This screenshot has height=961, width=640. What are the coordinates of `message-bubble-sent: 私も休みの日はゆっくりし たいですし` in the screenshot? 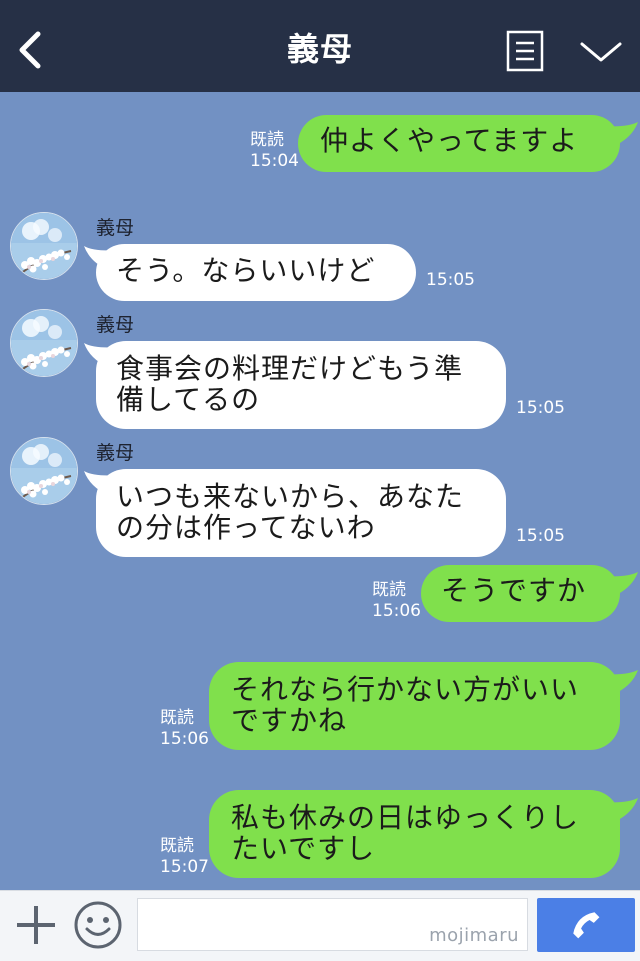 It's located at (414, 834).